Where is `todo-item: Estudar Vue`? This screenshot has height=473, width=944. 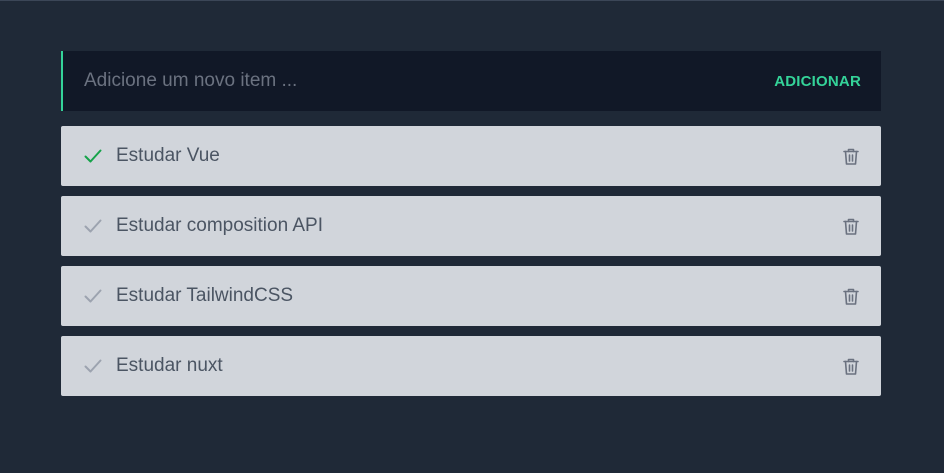 todo-item: Estudar Vue is located at coordinates (471, 156).